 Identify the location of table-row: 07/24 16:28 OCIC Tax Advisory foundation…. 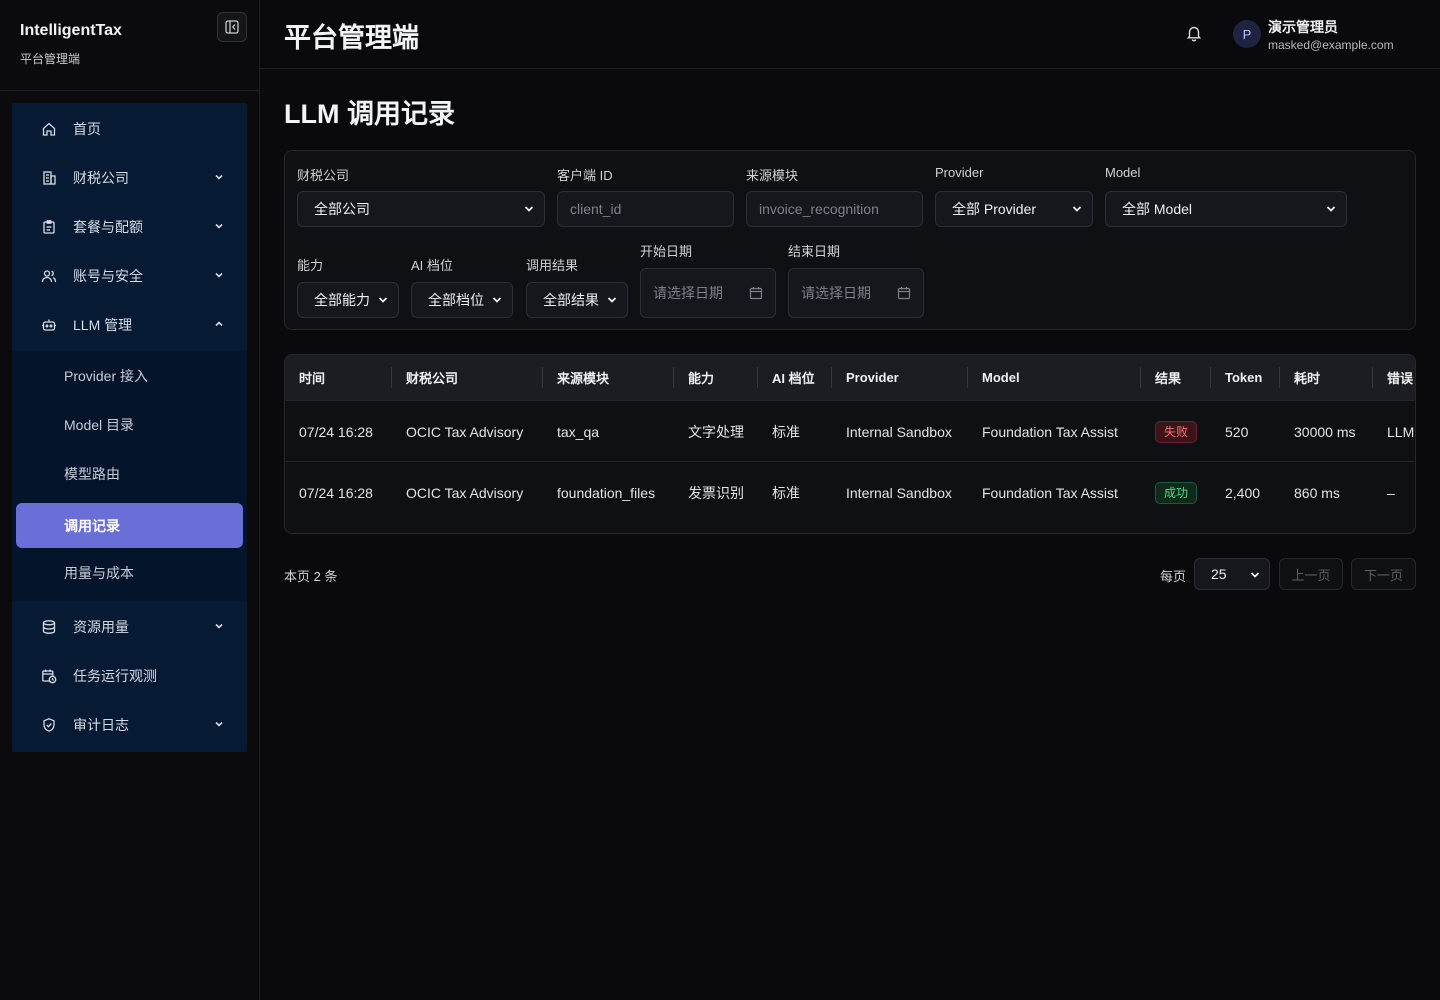
(850, 492).